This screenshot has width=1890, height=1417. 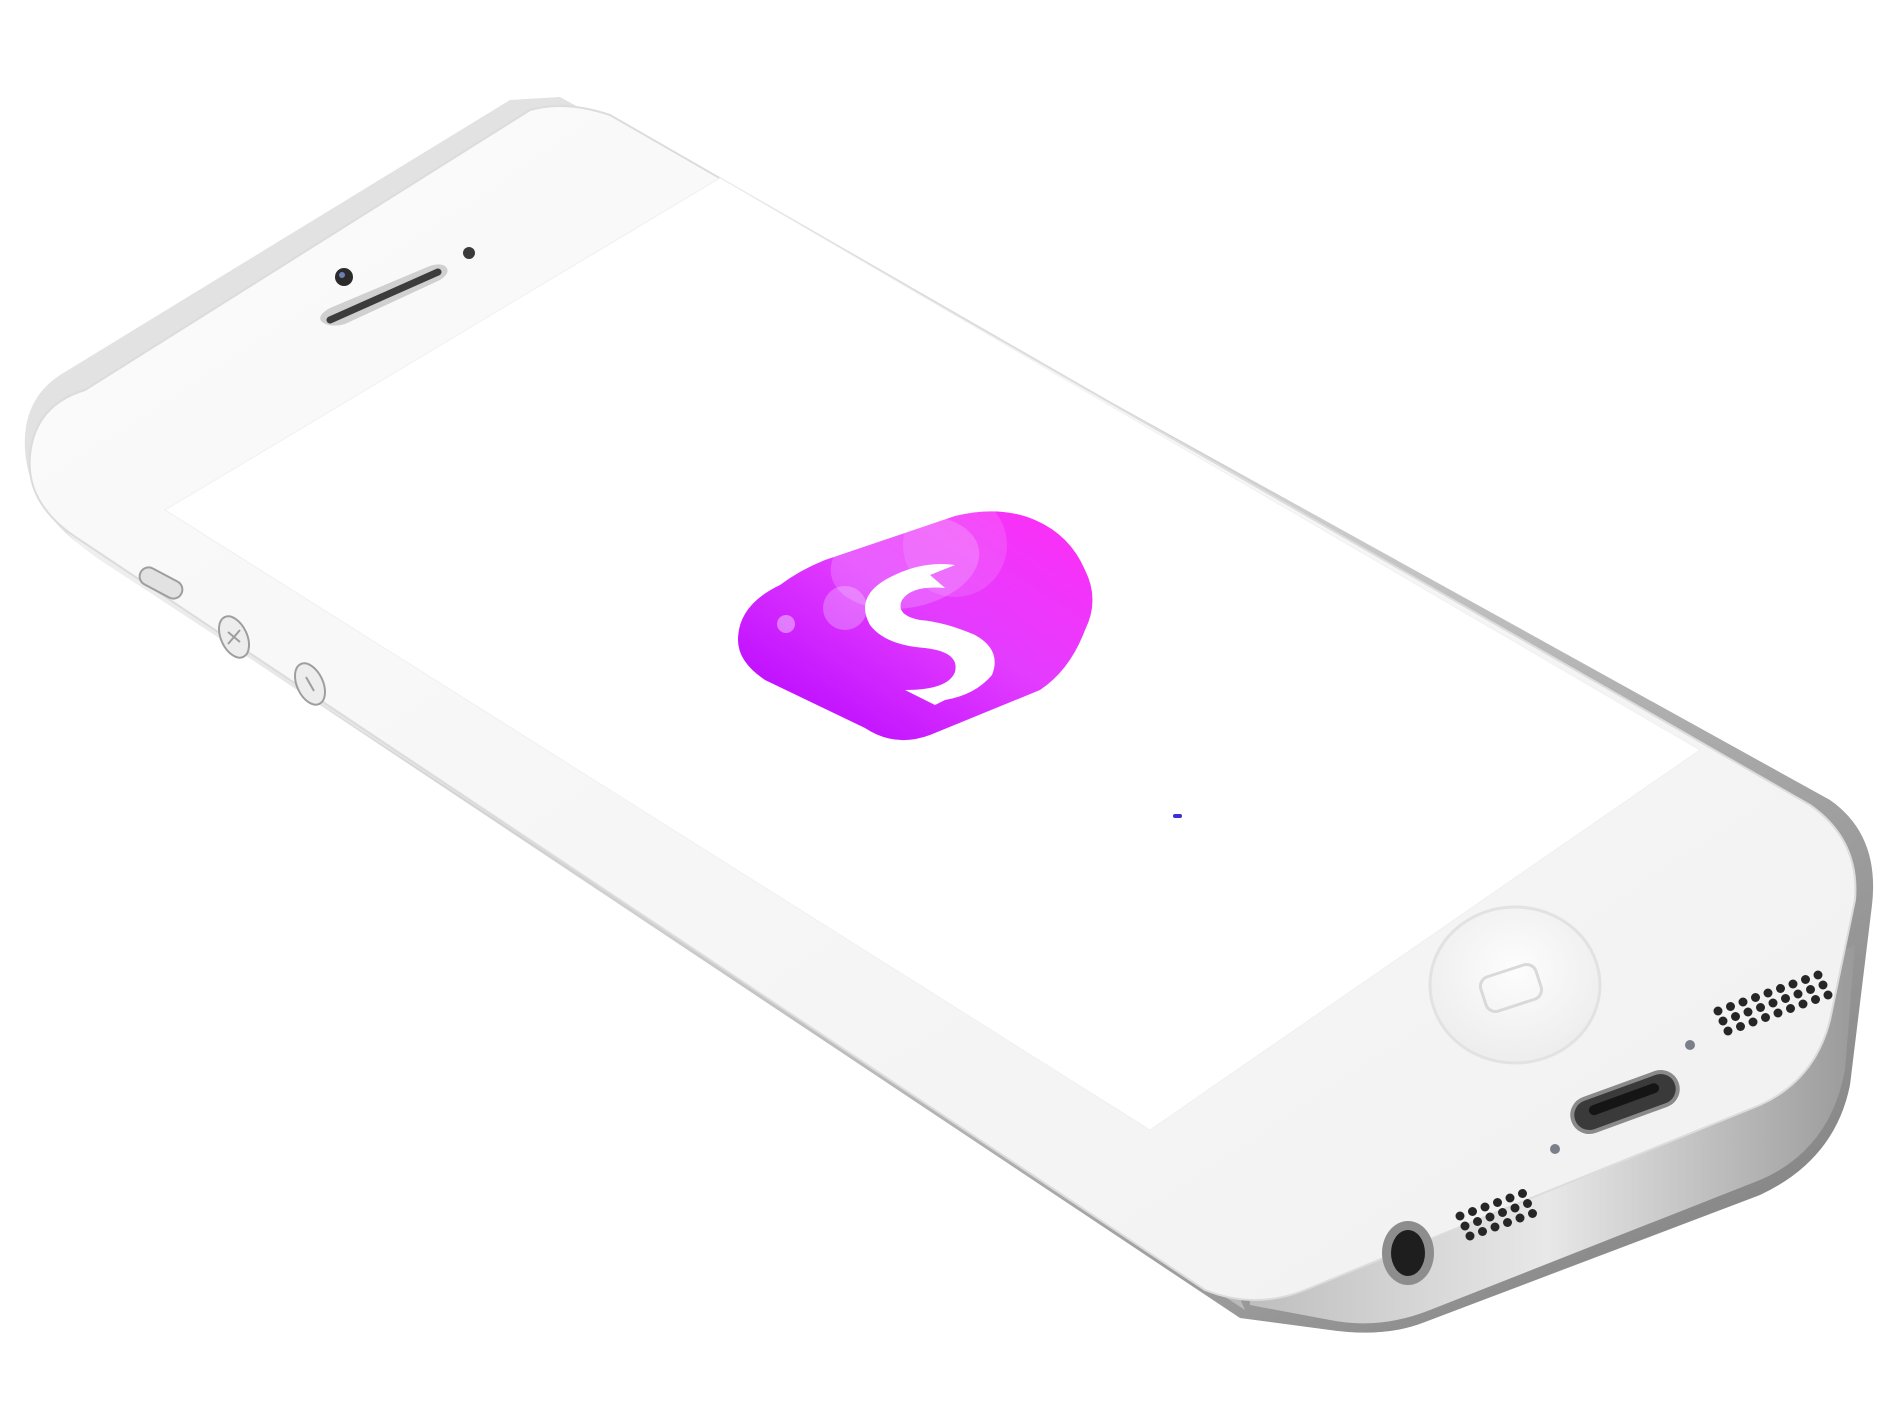 What do you see at coordinates (1515, 985) in the screenshot?
I see `home-button-icon` at bounding box center [1515, 985].